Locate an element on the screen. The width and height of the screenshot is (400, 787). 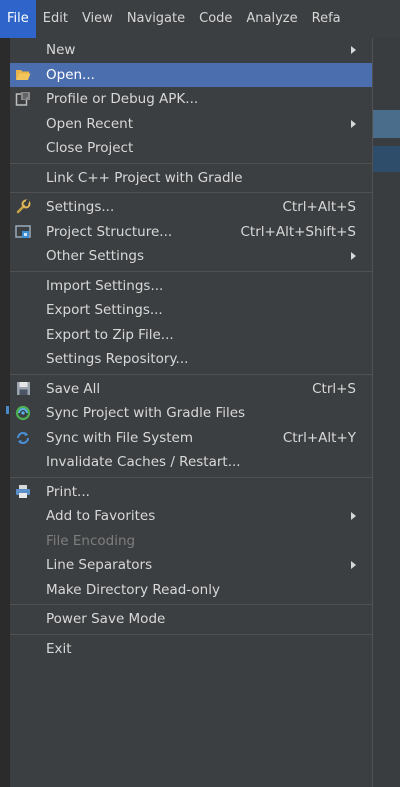
menu-item-make-readonly: Make Directory Read-only is located at coordinates (191, 590).